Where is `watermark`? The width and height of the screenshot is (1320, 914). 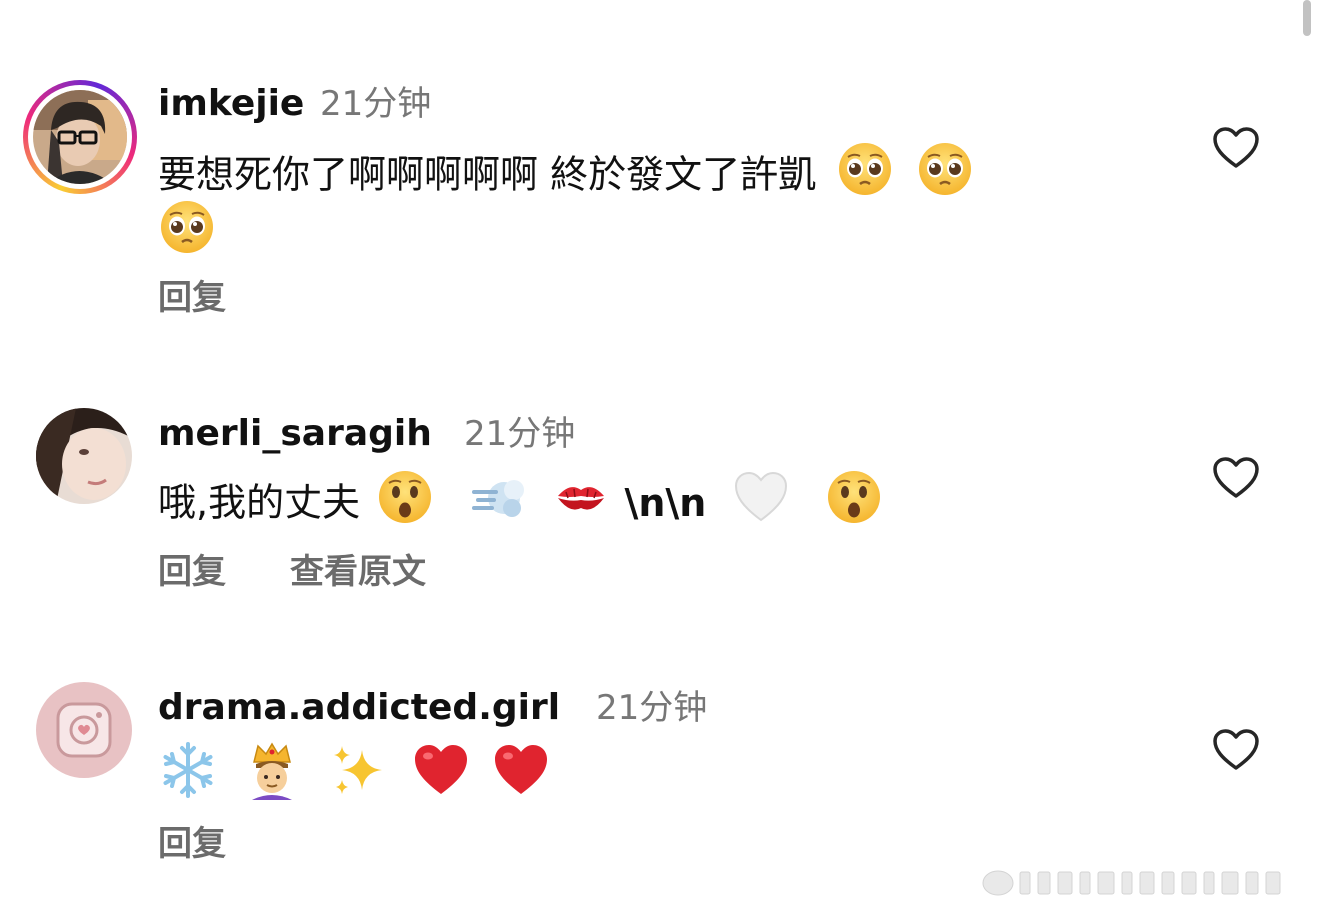 watermark is located at coordinates (1145, 883).